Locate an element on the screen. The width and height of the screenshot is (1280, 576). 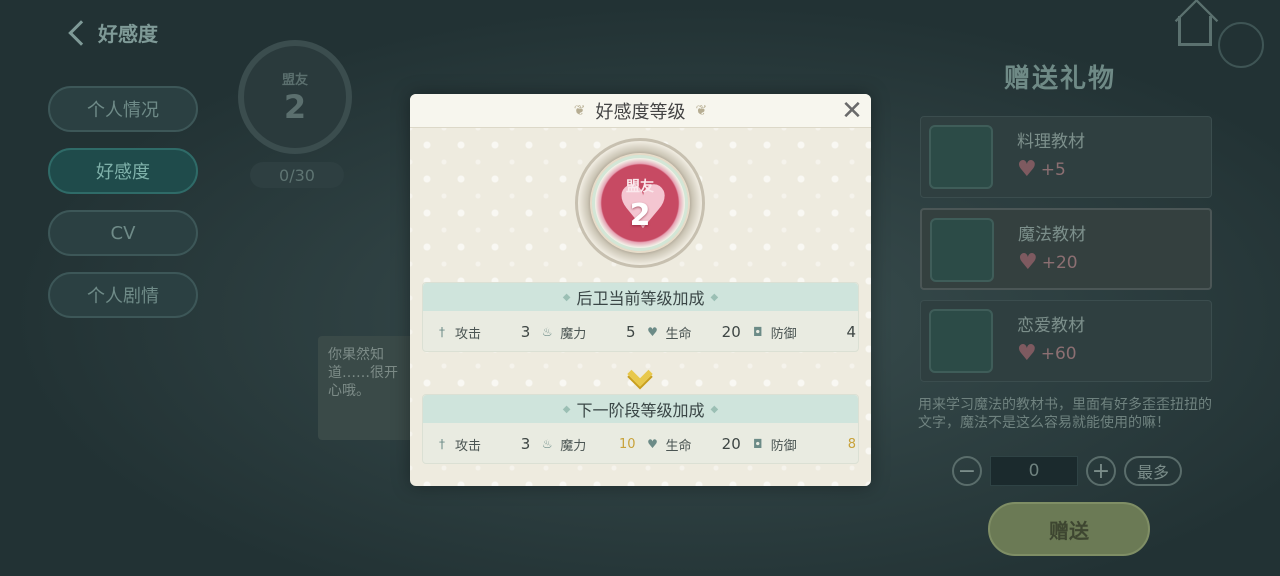
gift-value: ♥ +5 is located at coordinates (1041, 169).